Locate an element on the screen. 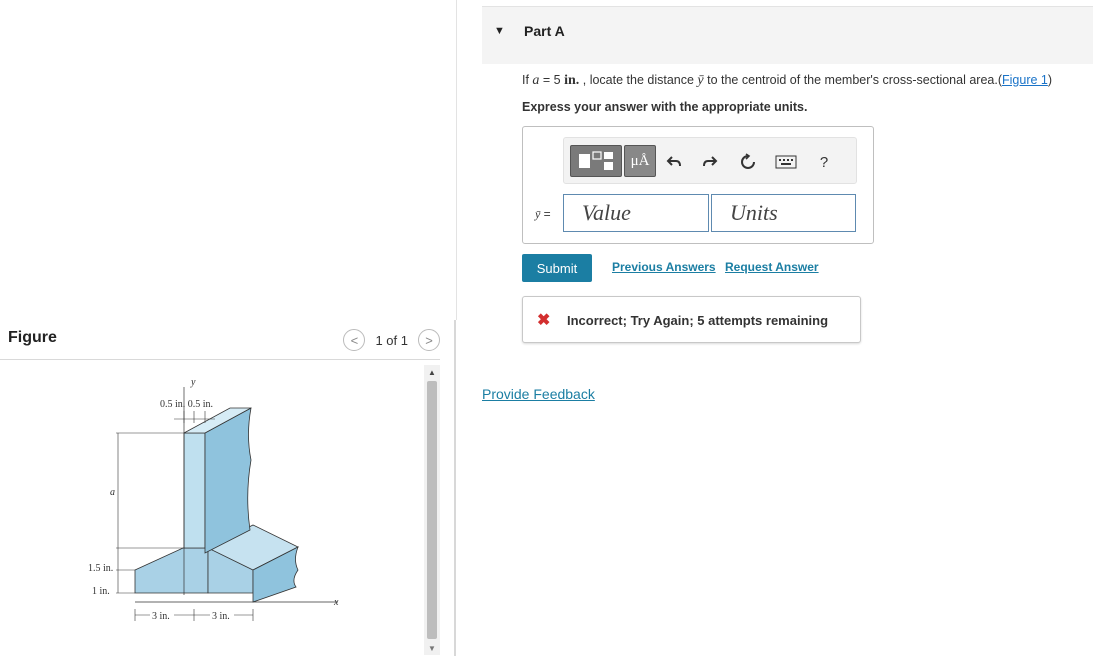 The width and height of the screenshot is (1093, 656). question-prefix: If is located at coordinates (527, 80).